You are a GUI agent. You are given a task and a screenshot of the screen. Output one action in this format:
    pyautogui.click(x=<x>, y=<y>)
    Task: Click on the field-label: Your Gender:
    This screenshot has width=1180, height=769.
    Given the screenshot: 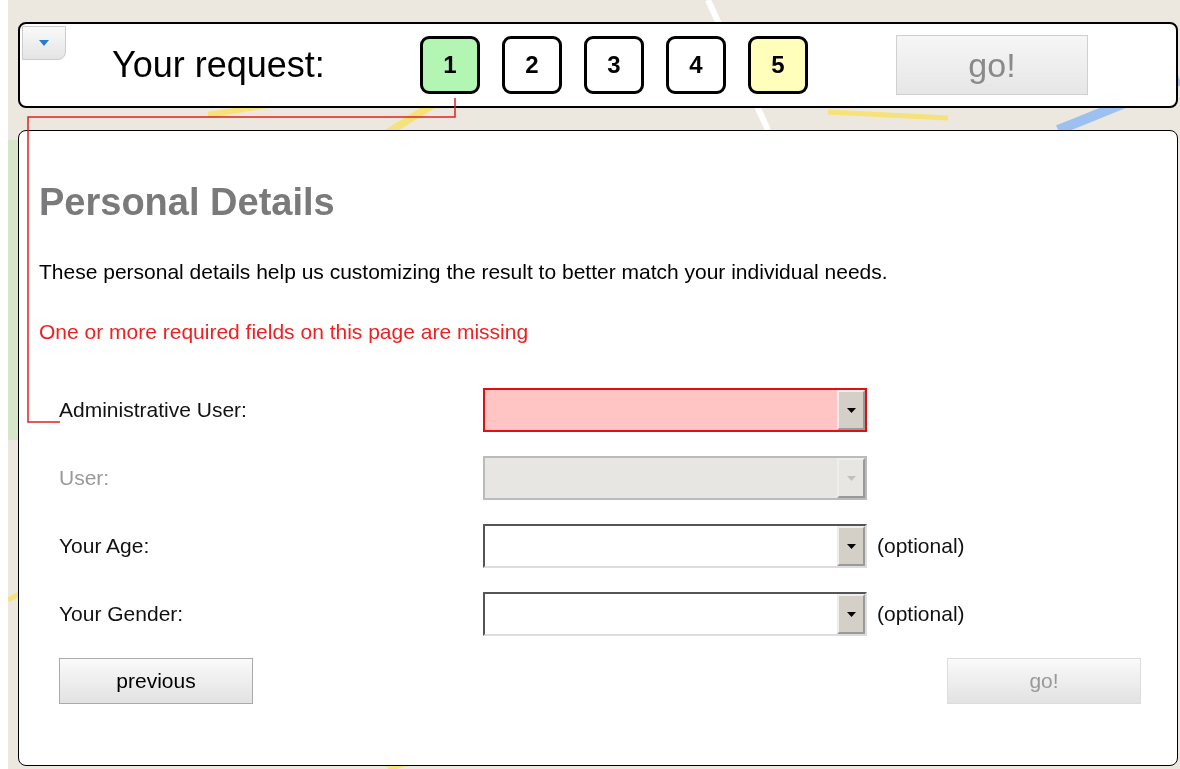 What is the action you would take?
    pyautogui.click(x=122, y=614)
    